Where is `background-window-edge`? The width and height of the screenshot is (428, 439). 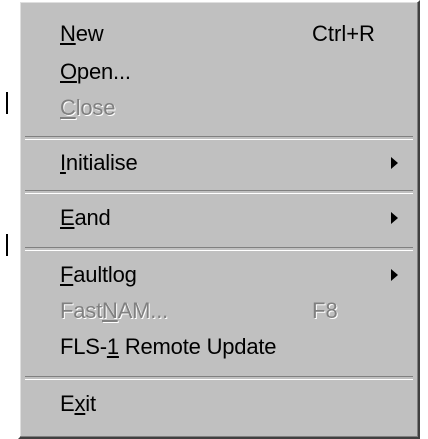
background-window-edge is located at coordinates (9, 219).